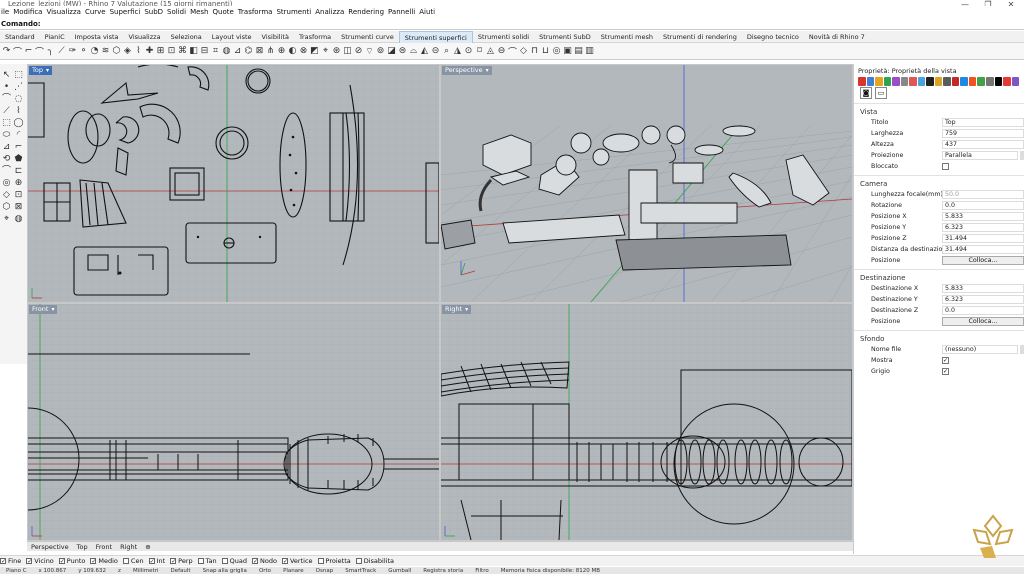  What do you see at coordinates (97, 37) in the screenshot?
I see `tab-imposta-vista: Imposta vista` at bounding box center [97, 37].